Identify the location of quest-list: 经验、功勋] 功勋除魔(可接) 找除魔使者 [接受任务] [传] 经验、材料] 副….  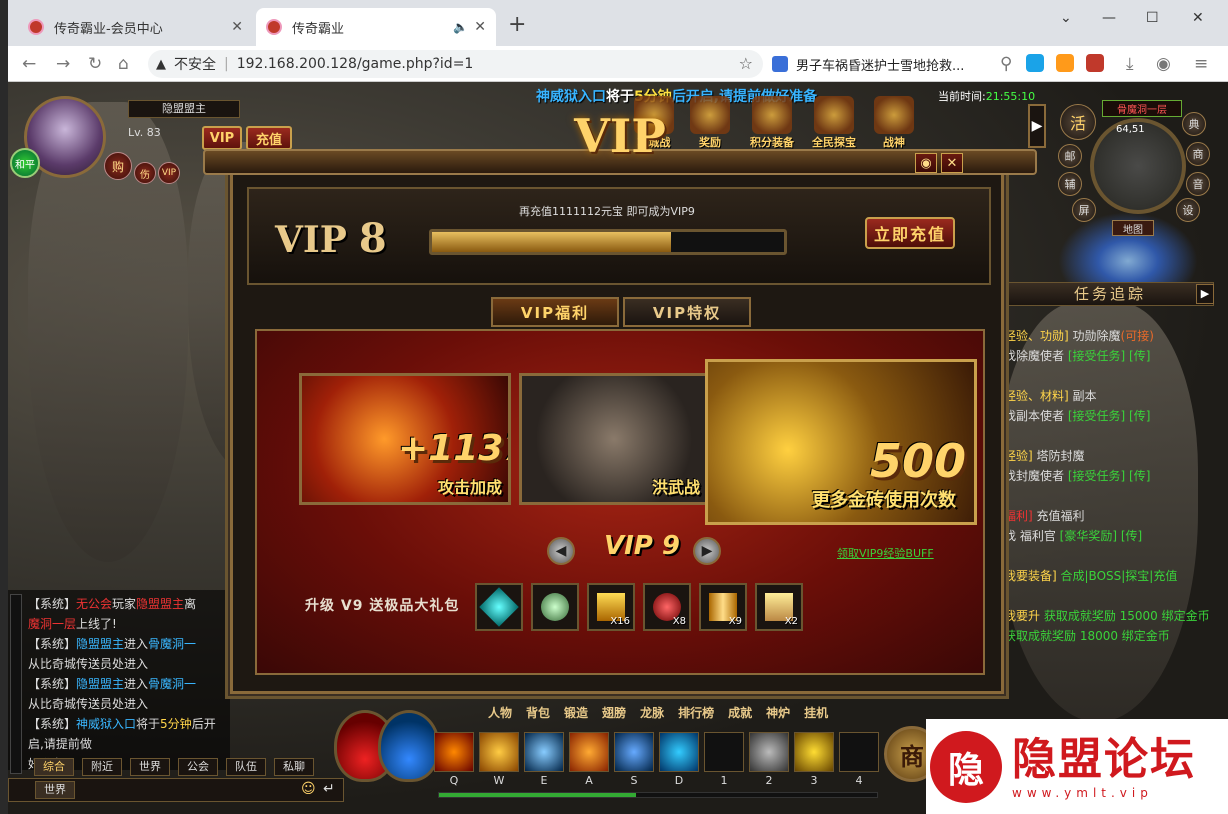
(1114, 486).